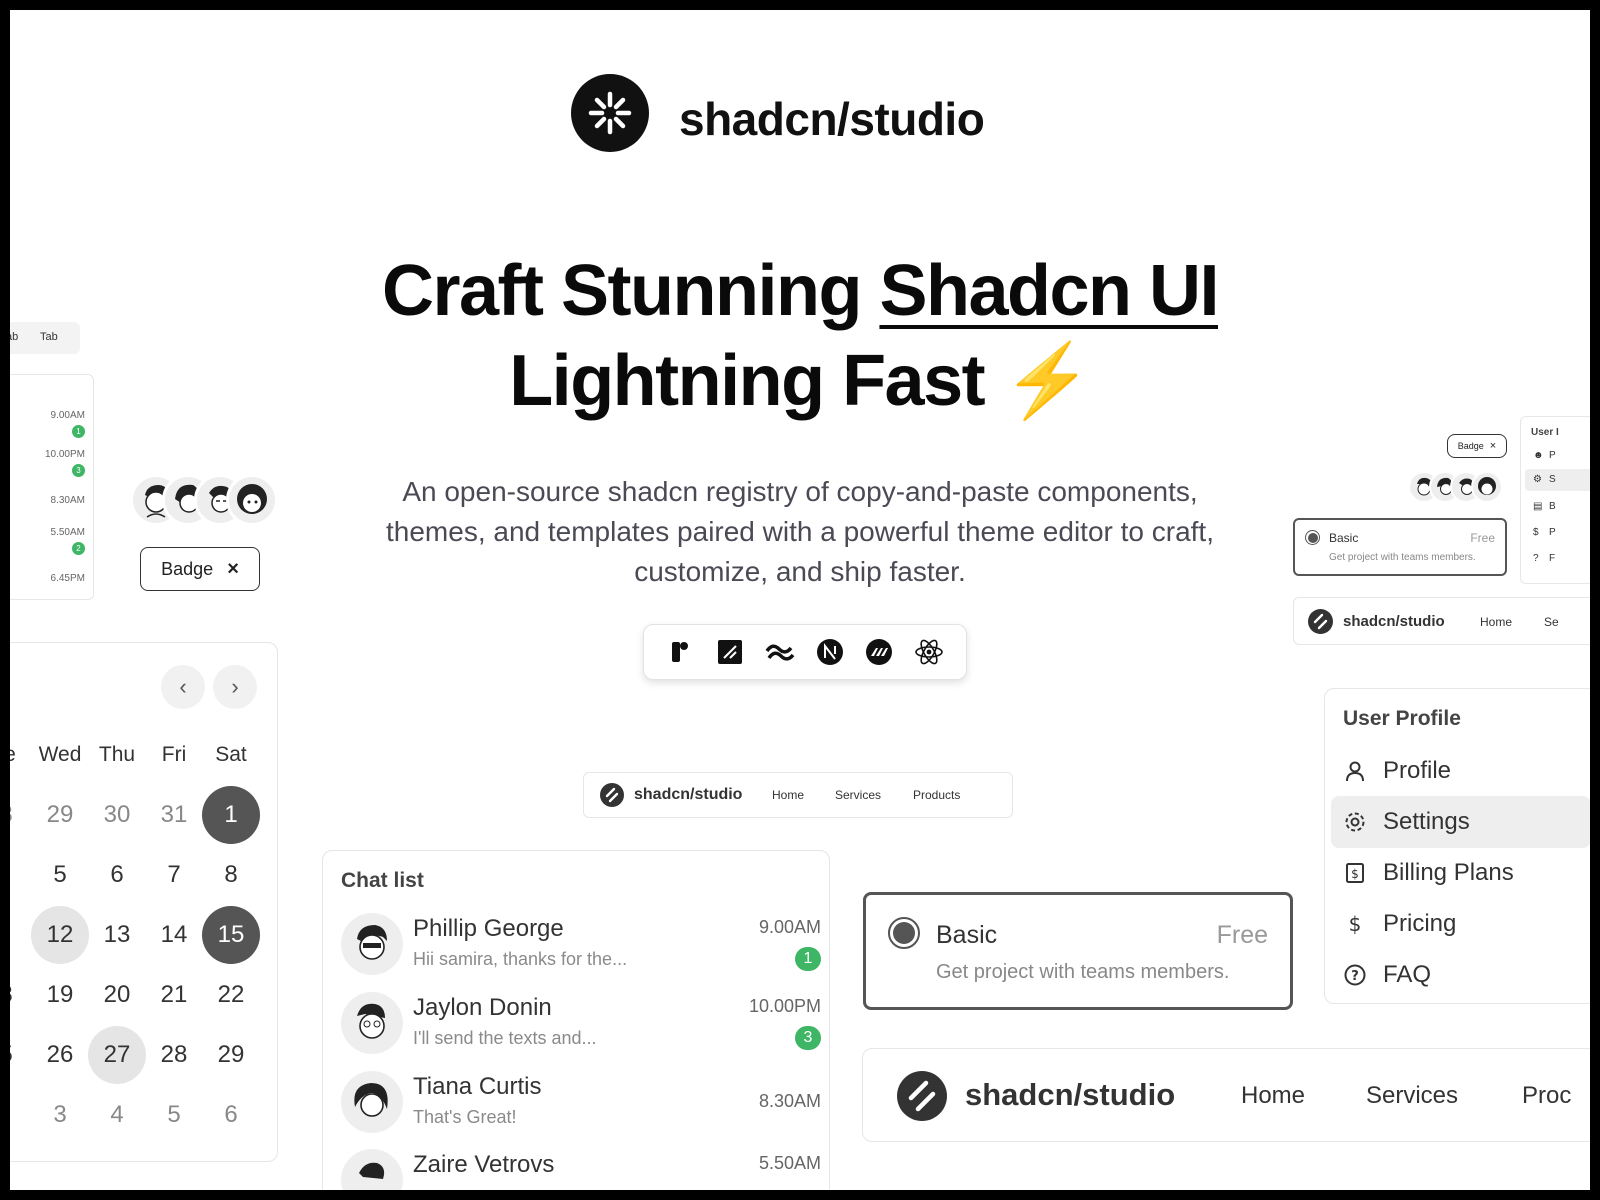 This screenshot has height=1200, width=1600. What do you see at coordinates (60, 1115) in the screenshot?
I see `calendar-day: 3` at bounding box center [60, 1115].